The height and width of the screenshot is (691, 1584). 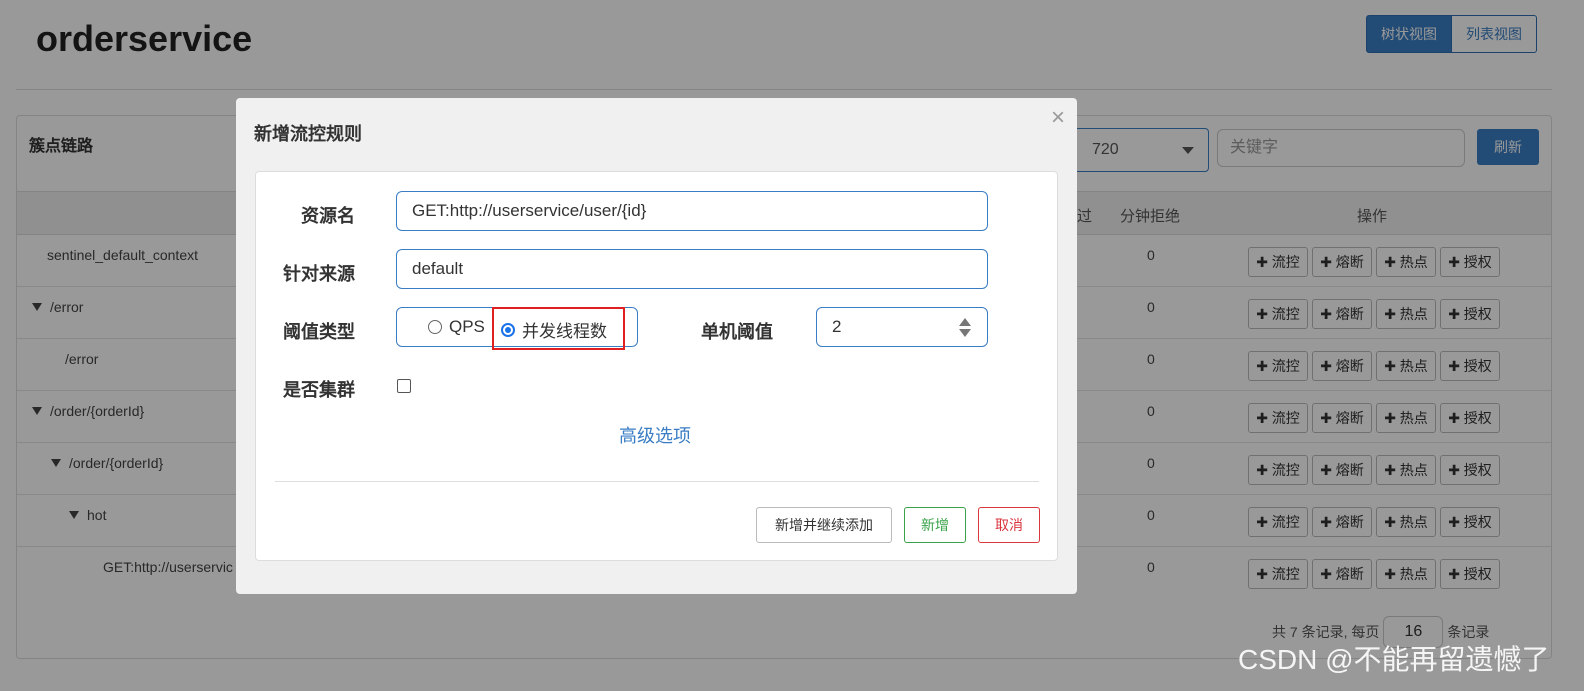 What do you see at coordinates (435, 327) in the screenshot?
I see `radio-circle-icon` at bounding box center [435, 327].